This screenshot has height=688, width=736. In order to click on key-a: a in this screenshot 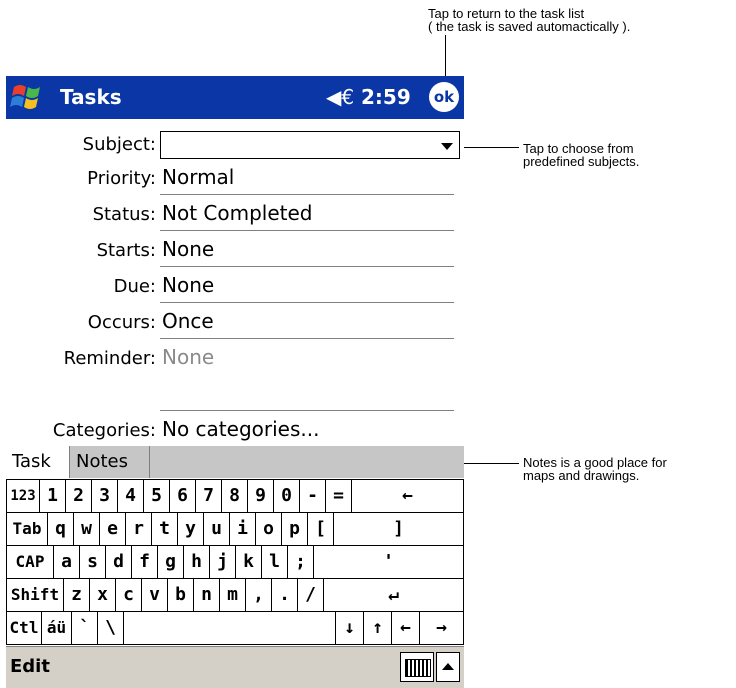, I will do `click(67, 562)`.